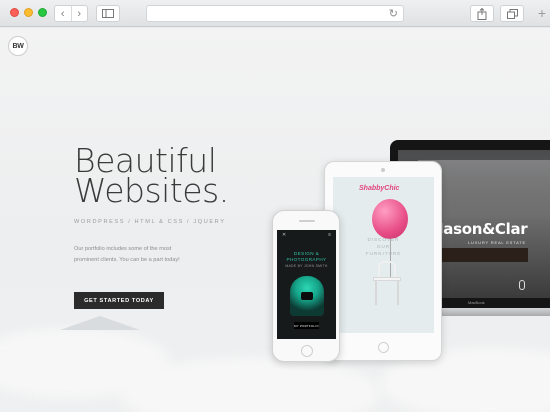 The height and width of the screenshot is (412, 550). I want to click on ipad-text-line-3: FURNITURE, so click(383, 253).